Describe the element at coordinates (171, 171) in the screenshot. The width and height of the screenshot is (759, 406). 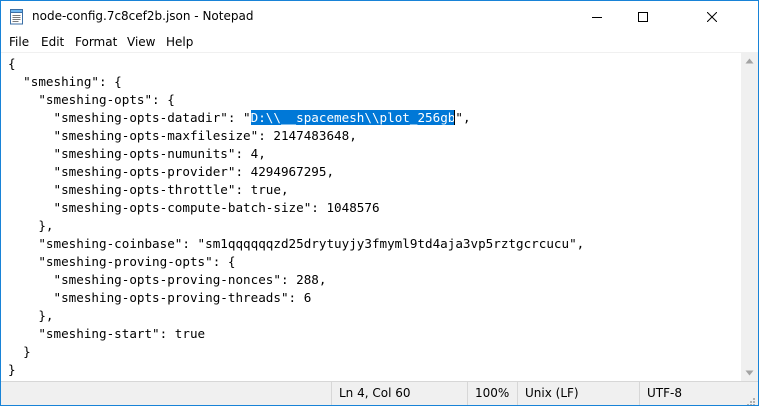
I see `editor-line: "smeshing-opts-provider": 4294967295,` at that location.